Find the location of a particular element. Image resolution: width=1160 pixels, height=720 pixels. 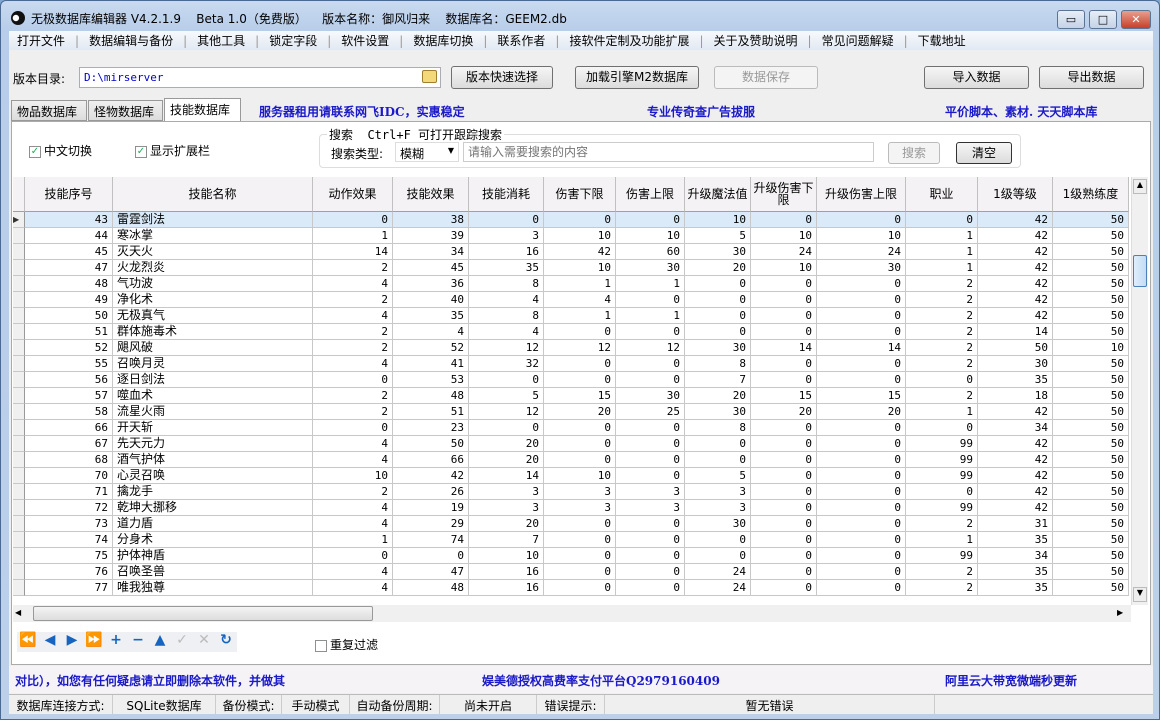

table-row: 50 无极真气 4 35 8 1 1 0 0 0 2 42 50 is located at coordinates (571, 316).